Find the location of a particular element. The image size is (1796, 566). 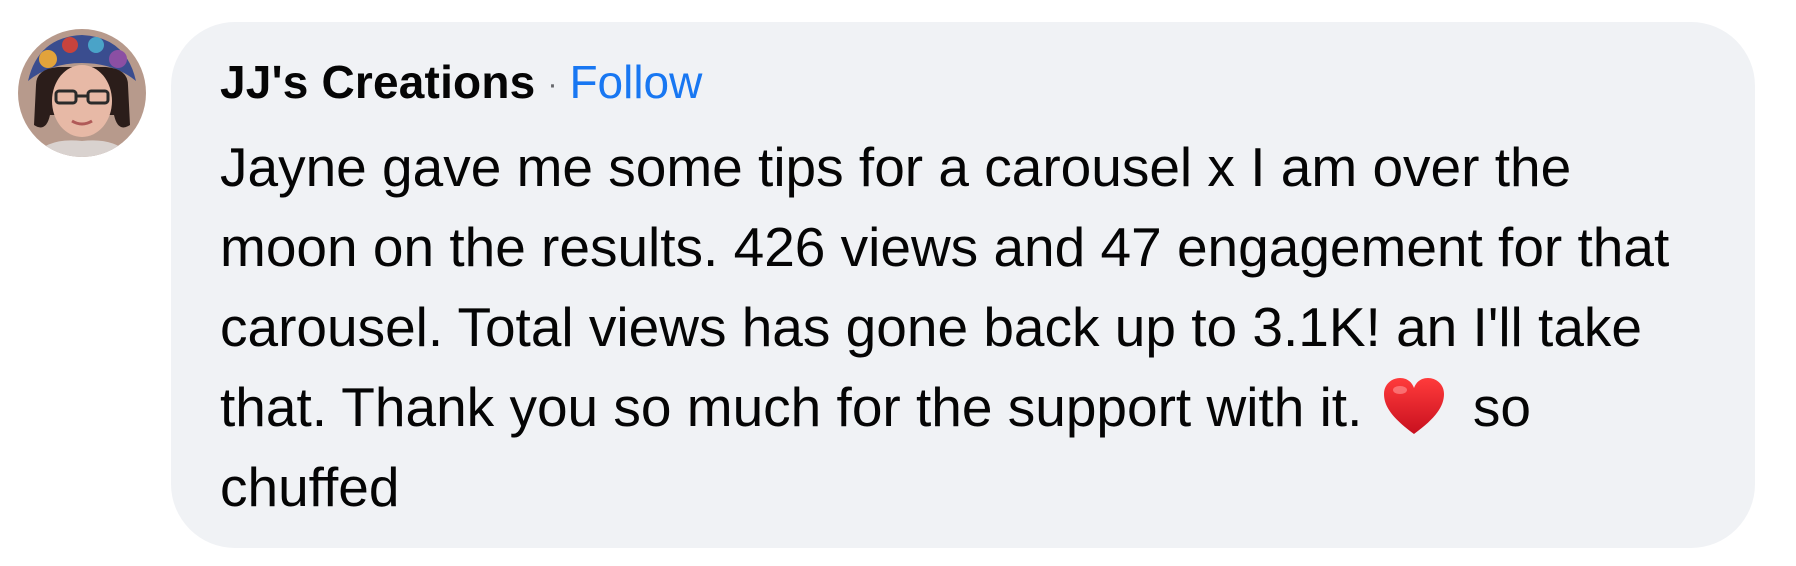

author-avatar is located at coordinates (82, 93).